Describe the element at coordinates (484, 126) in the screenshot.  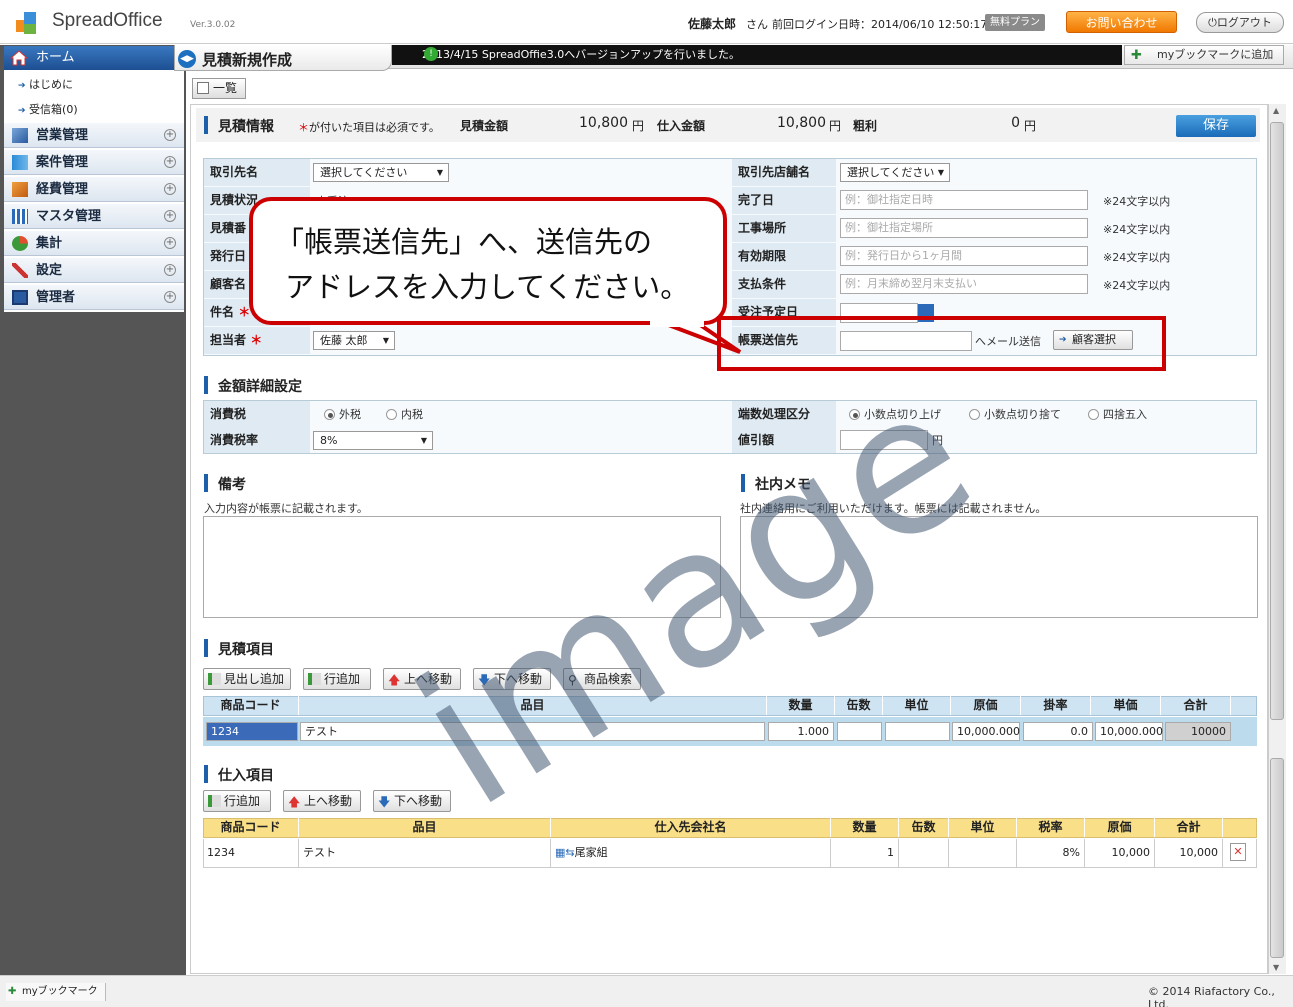
I see `amount-label: 見積金額` at that location.